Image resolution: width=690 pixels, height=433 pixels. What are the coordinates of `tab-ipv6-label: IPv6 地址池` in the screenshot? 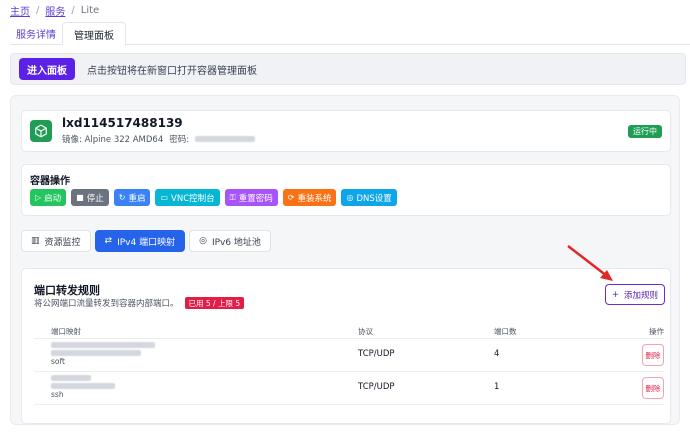 It's located at (236, 242).